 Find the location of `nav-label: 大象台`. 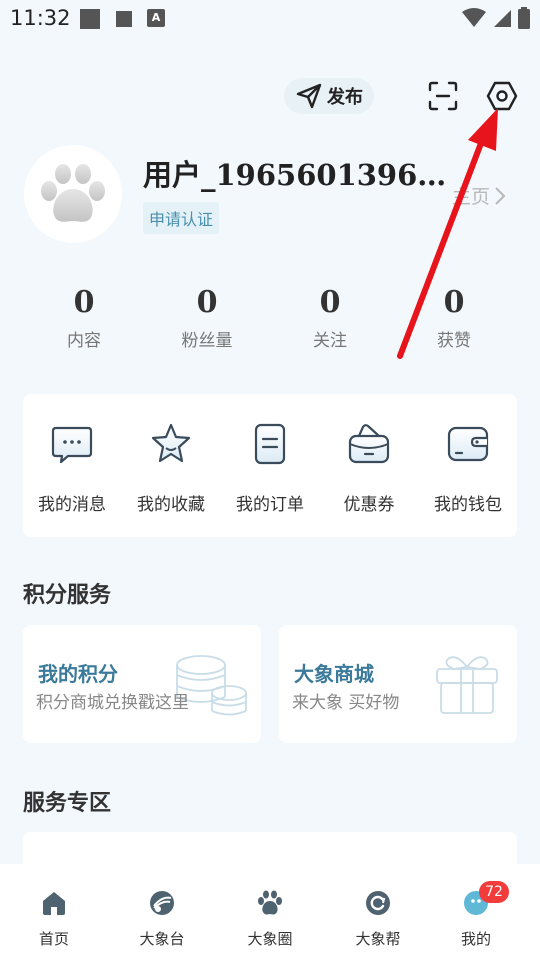

nav-label: 大象台 is located at coordinates (162, 939).